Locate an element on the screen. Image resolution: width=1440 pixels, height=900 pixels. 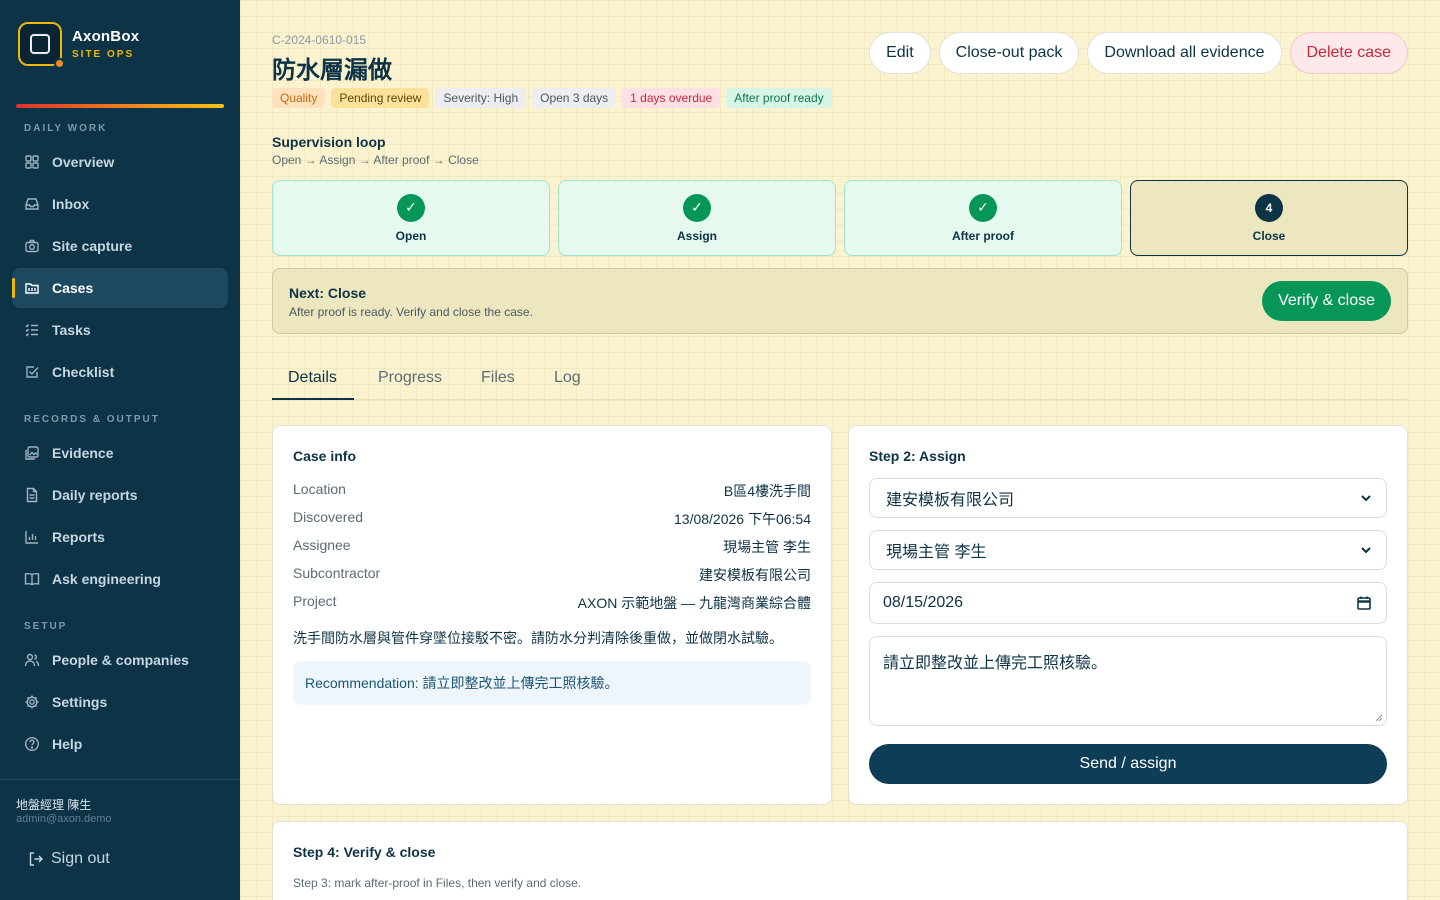
verify-close-title: Step 4: Verify & close is located at coordinates (364, 852).